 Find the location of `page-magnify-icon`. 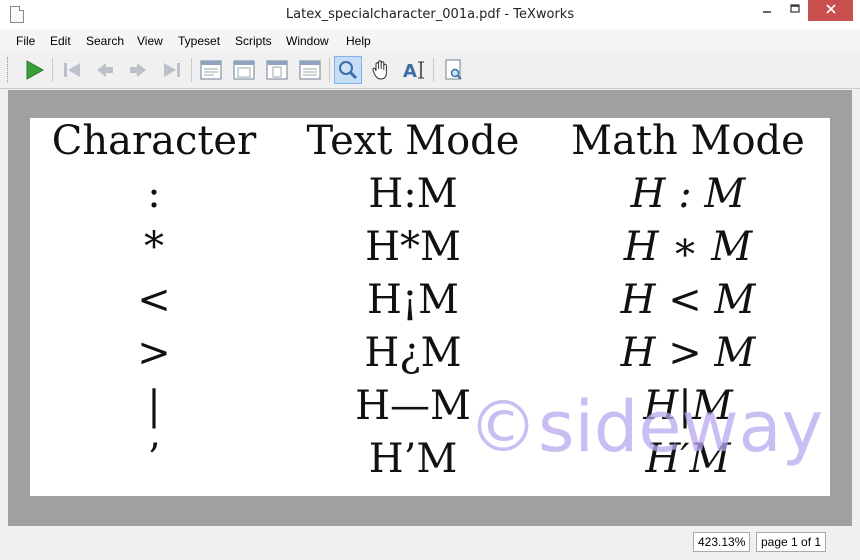

page-magnify-icon is located at coordinates (453, 69).